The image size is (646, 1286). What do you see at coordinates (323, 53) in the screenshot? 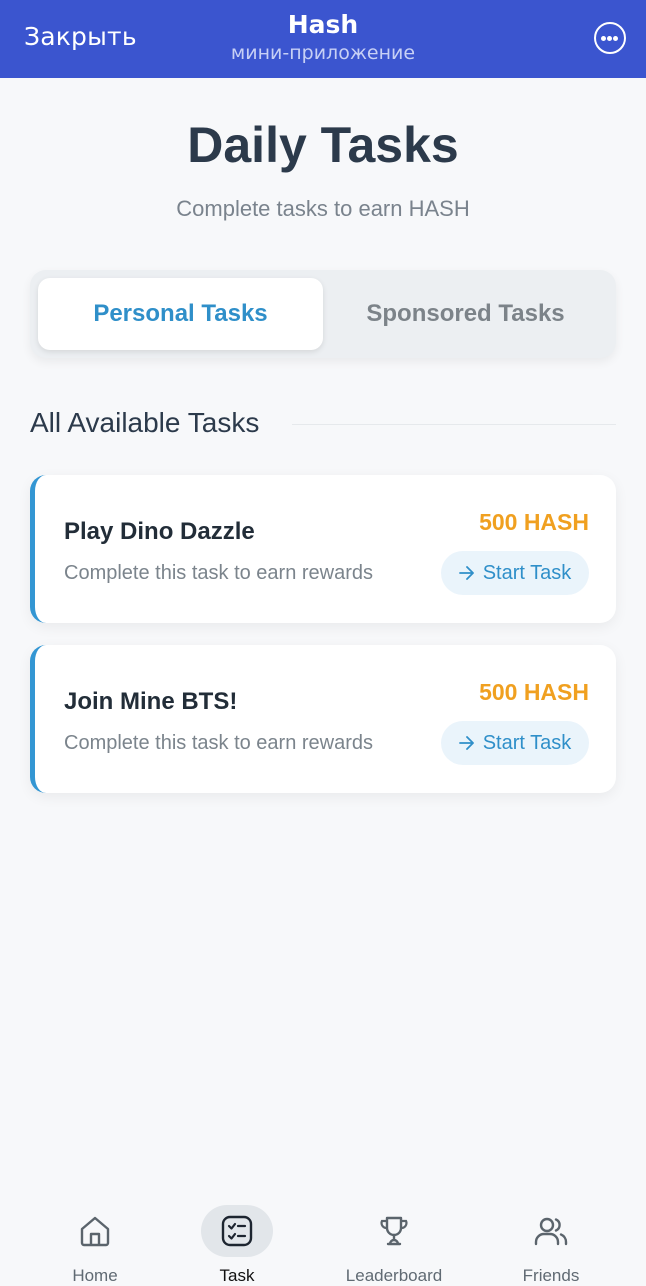
I see `app-subtitle: мини-приложение` at bounding box center [323, 53].